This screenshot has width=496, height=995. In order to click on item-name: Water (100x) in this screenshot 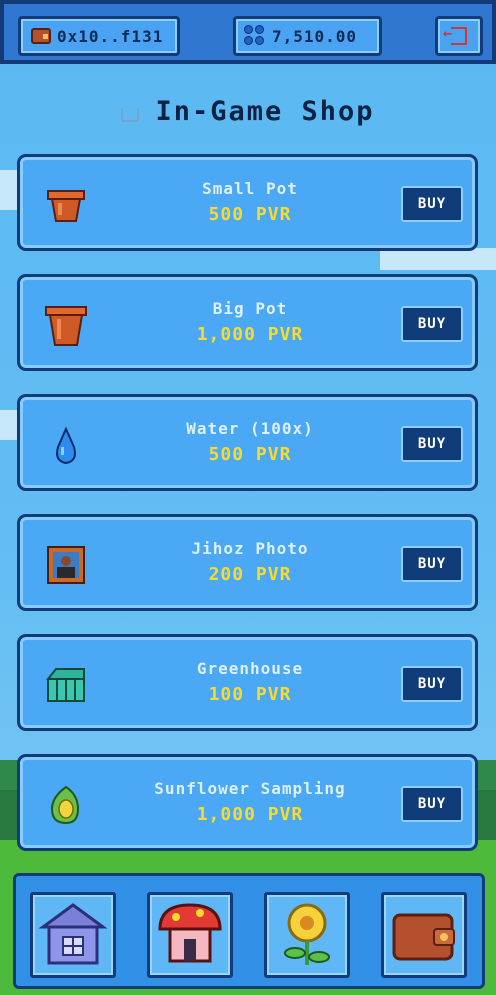, I will do `click(250, 428)`.